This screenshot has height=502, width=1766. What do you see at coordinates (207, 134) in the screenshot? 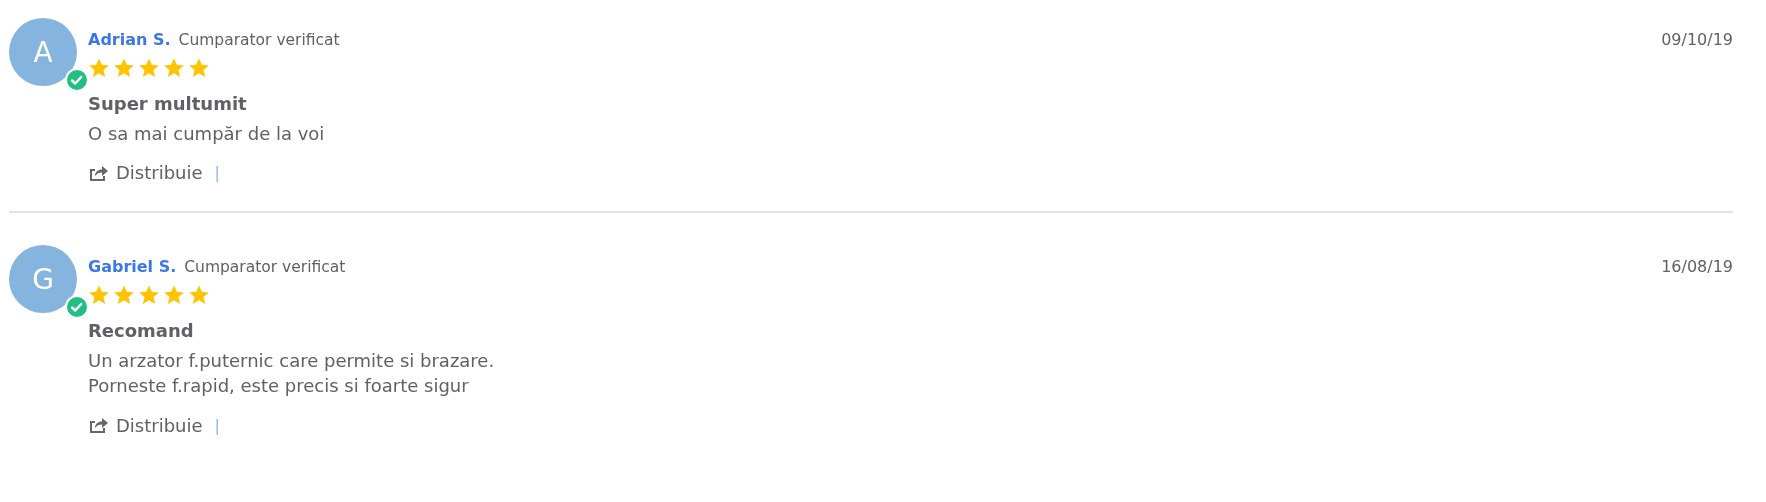
I see `review-text: O sa mai cumpăr de la voi` at bounding box center [207, 134].